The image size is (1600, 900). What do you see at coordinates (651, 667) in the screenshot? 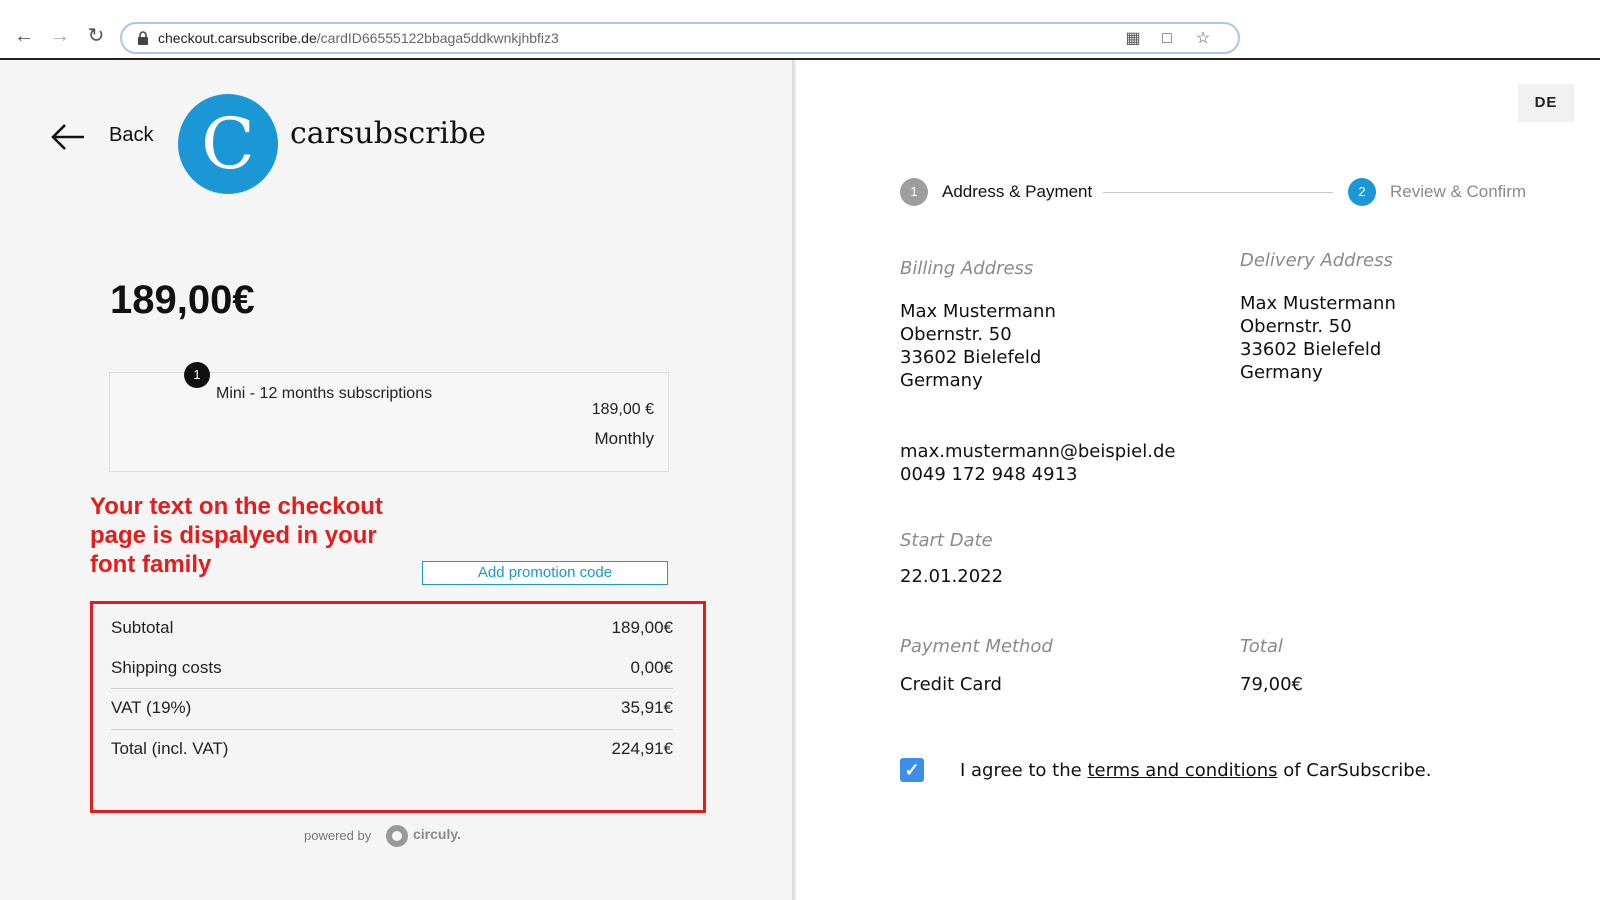
I see `shipping-value: 0,00€` at bounding box center [651, 667].